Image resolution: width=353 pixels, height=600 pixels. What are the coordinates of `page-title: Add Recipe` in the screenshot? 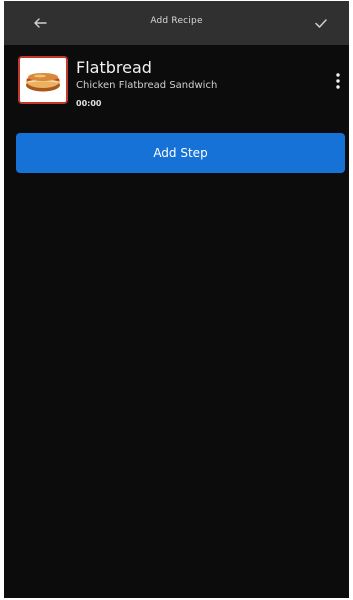 It's located at (176, 21).